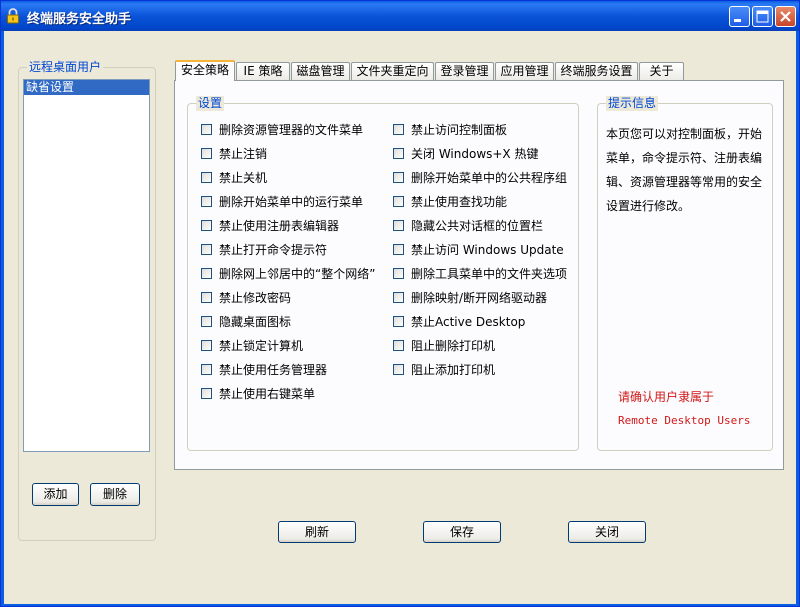 Image resolution: width=800 pixels, height=607 pixels. I want to click on setting-label: 禁止使用右键菜单, so click(267, 394).